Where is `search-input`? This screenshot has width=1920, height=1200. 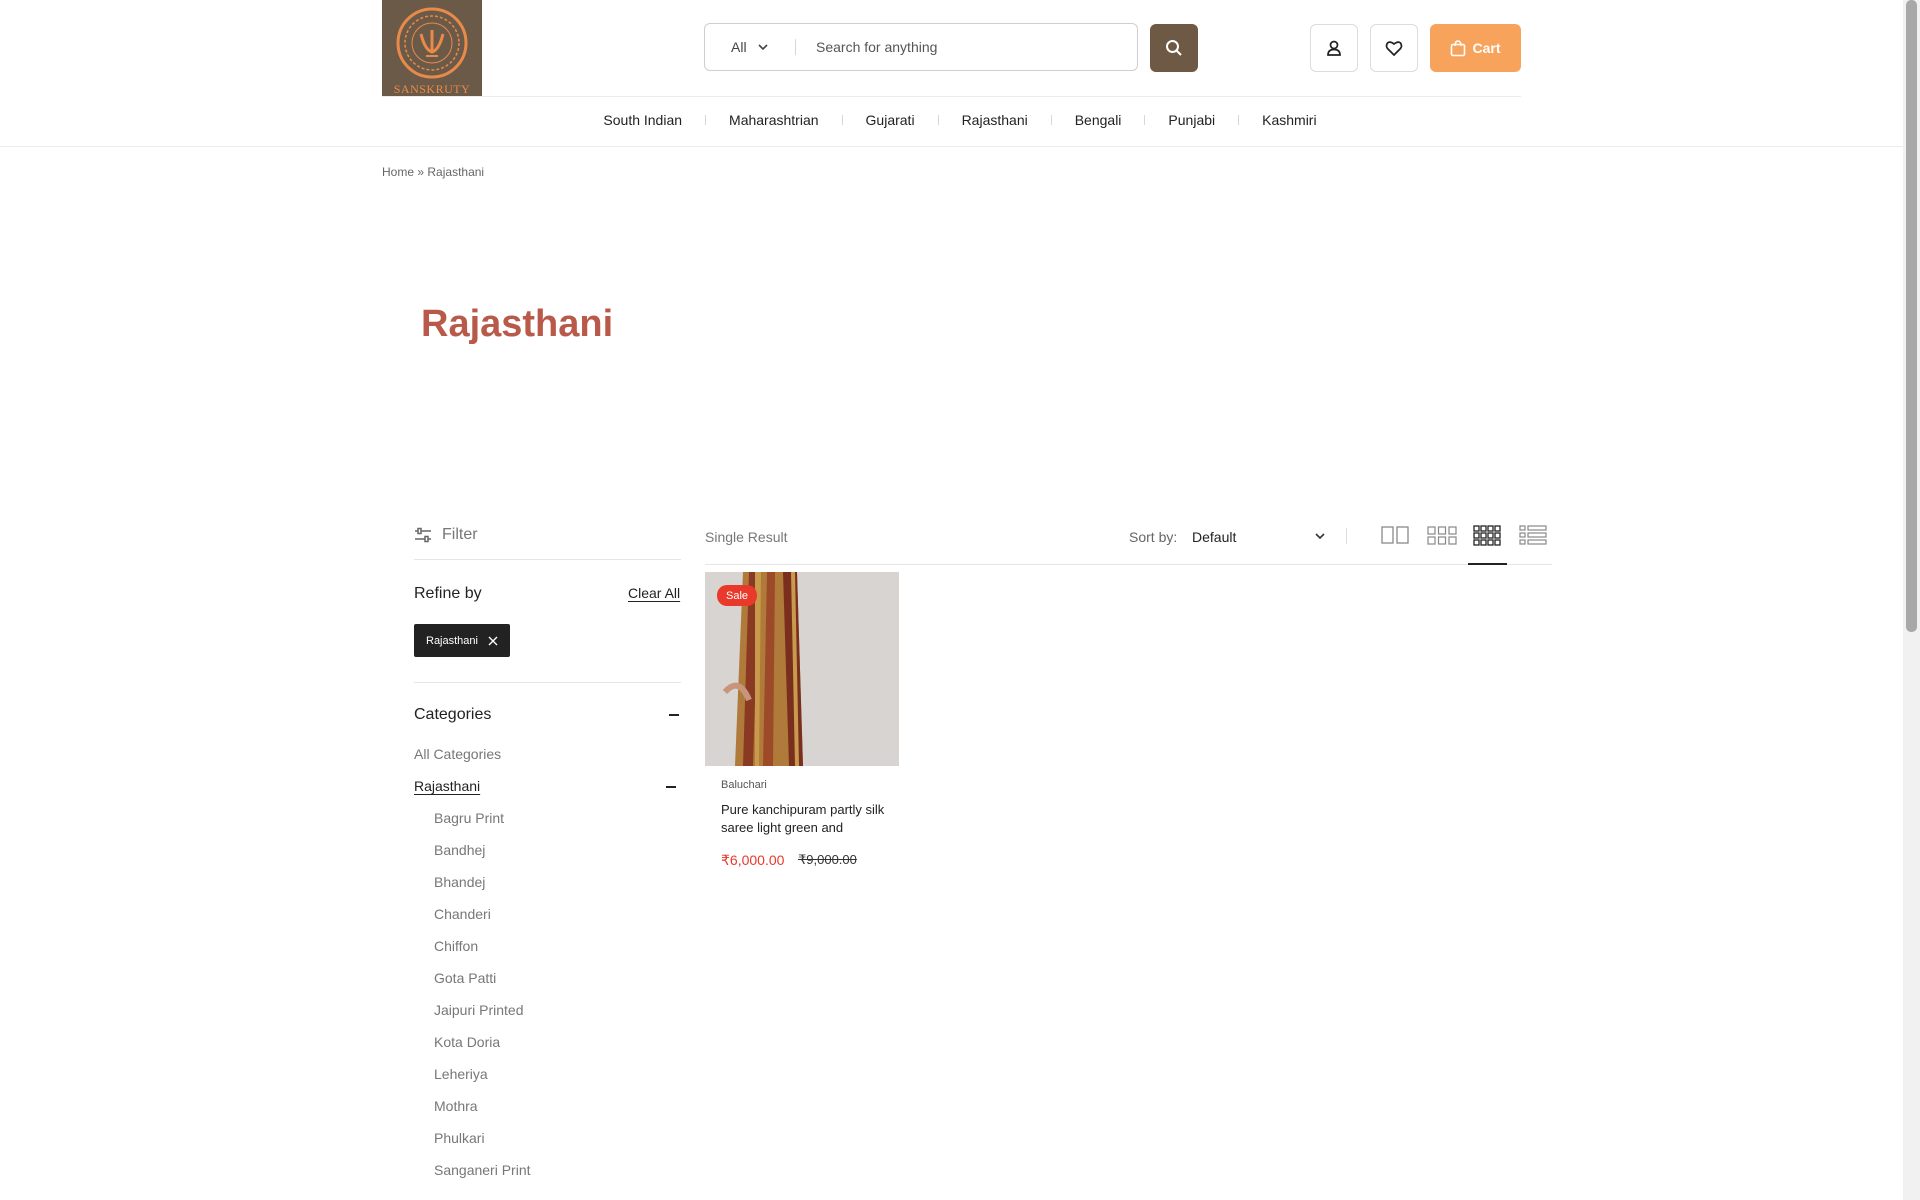 search-input is located at coordinates (966, 47).